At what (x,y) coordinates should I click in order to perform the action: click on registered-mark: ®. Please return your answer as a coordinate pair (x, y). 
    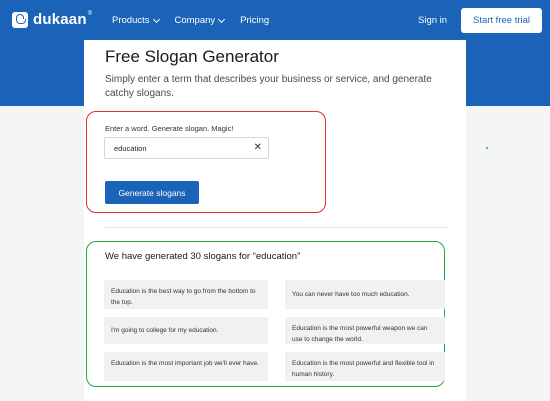
    Looking at the image, I should click on (90, 13).